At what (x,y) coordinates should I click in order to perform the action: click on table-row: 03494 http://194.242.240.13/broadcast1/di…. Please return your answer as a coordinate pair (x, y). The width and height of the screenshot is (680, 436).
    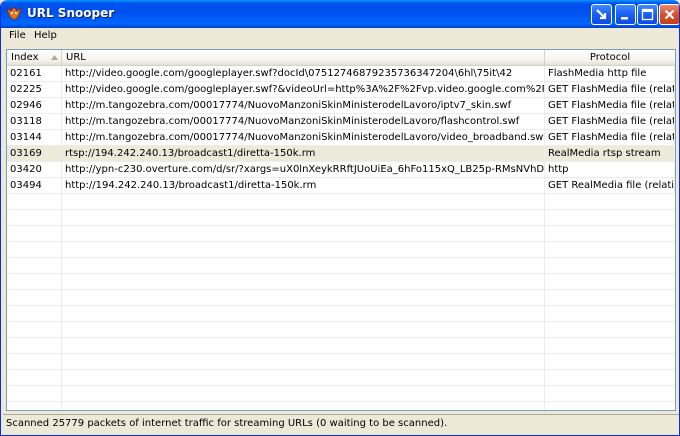
    Looking at the image, I should click on (341, 186).